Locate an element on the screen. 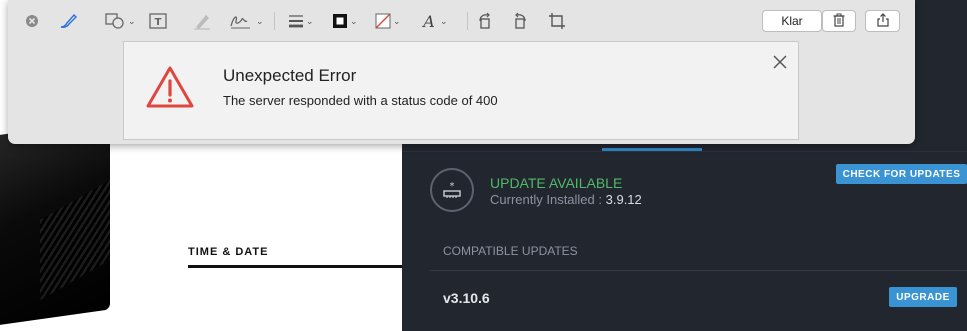 Image resolution: width=967 pixels, height=331 pixels. rotate-left-icon is located at coordinates (485, 21).